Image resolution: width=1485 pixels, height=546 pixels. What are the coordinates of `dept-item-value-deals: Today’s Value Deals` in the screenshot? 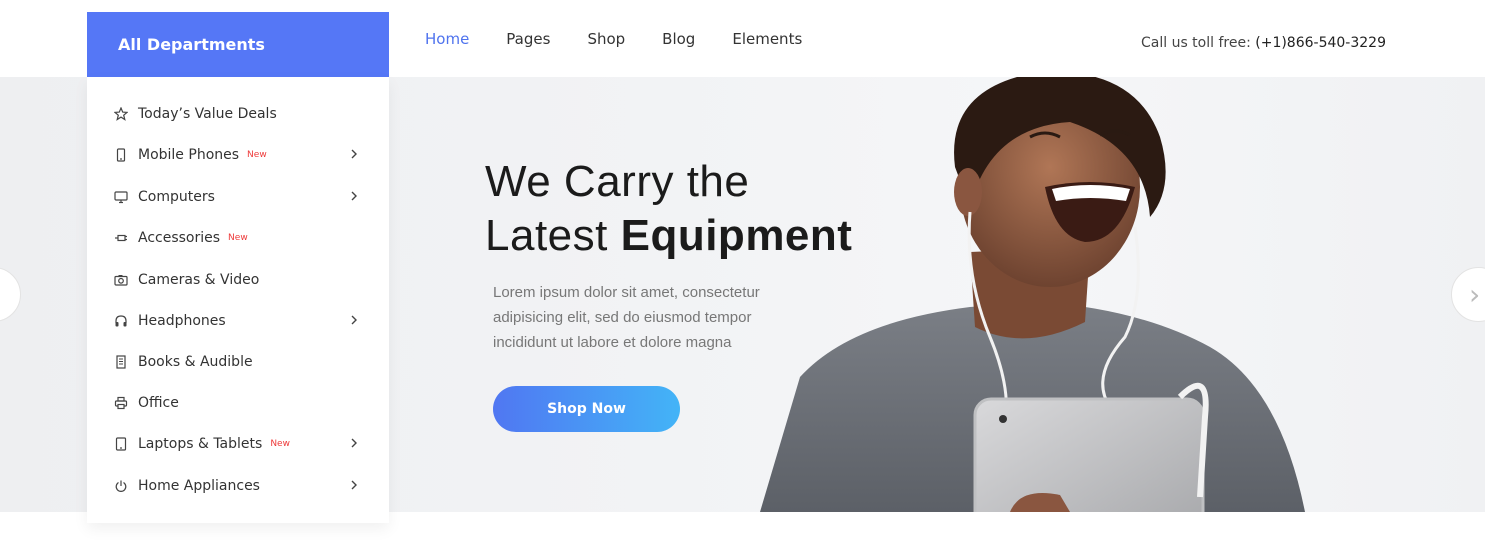 It's located at (238, 113).